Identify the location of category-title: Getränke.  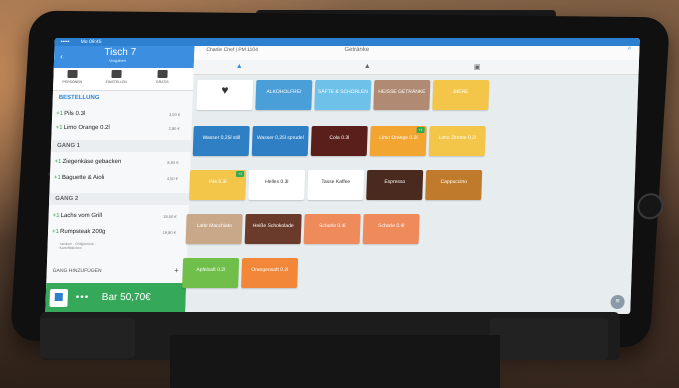
(357, 50).